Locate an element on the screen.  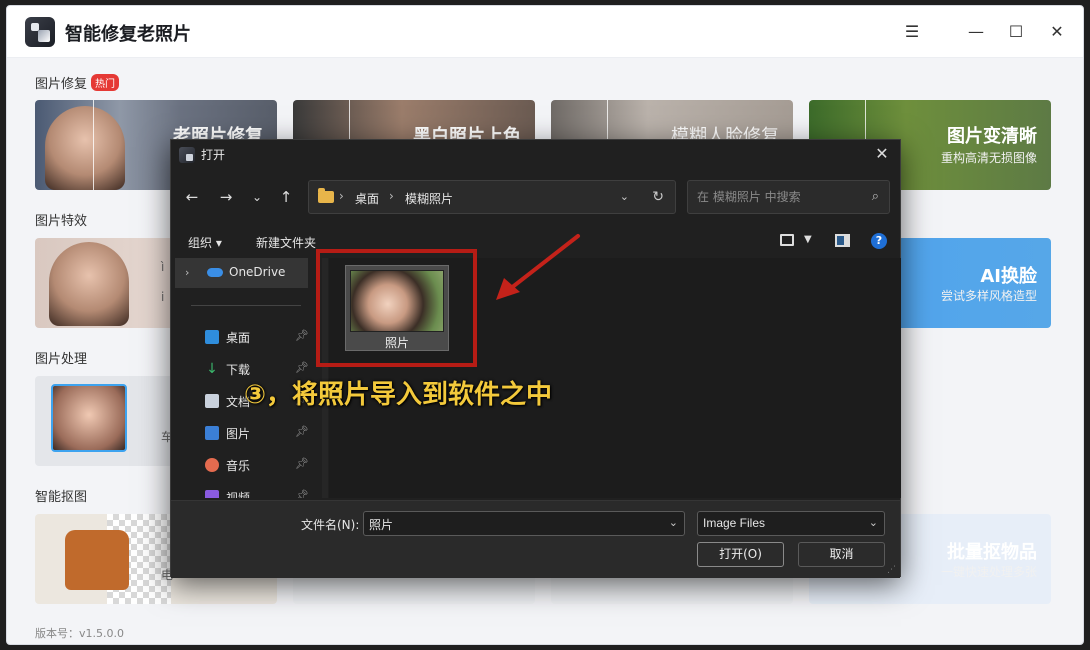
cloud-icon is located at coordinates (215, 272).